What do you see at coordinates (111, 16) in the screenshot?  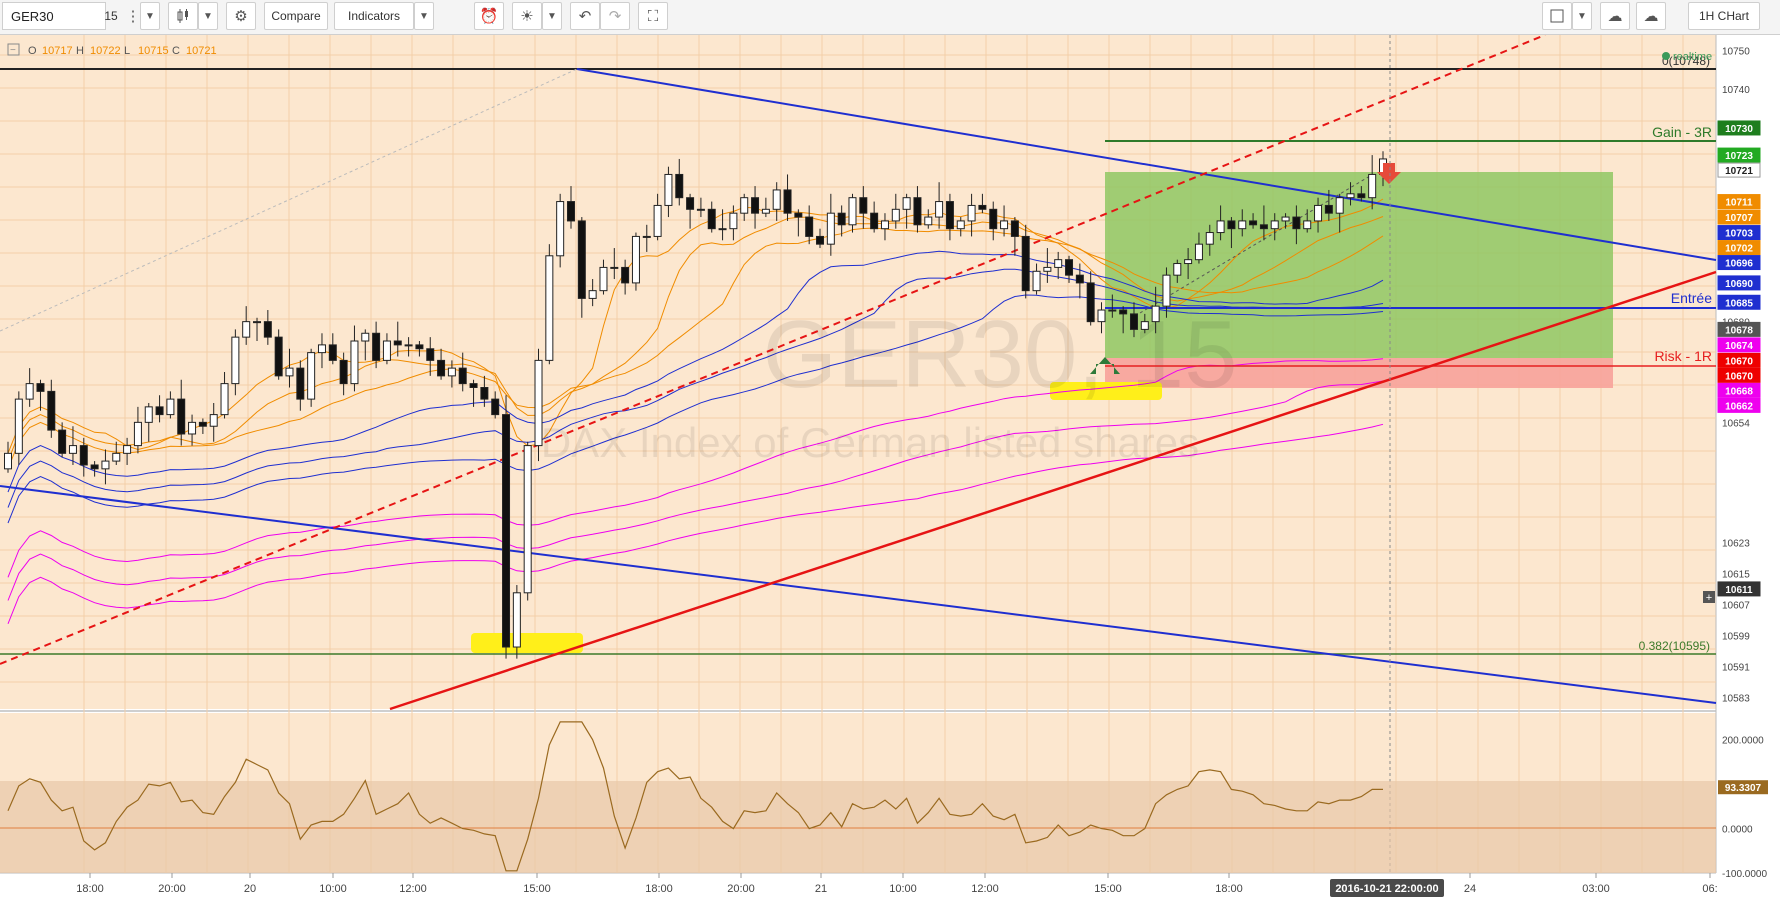 I see `interval-label: 15` at bounding box center [111, 16].